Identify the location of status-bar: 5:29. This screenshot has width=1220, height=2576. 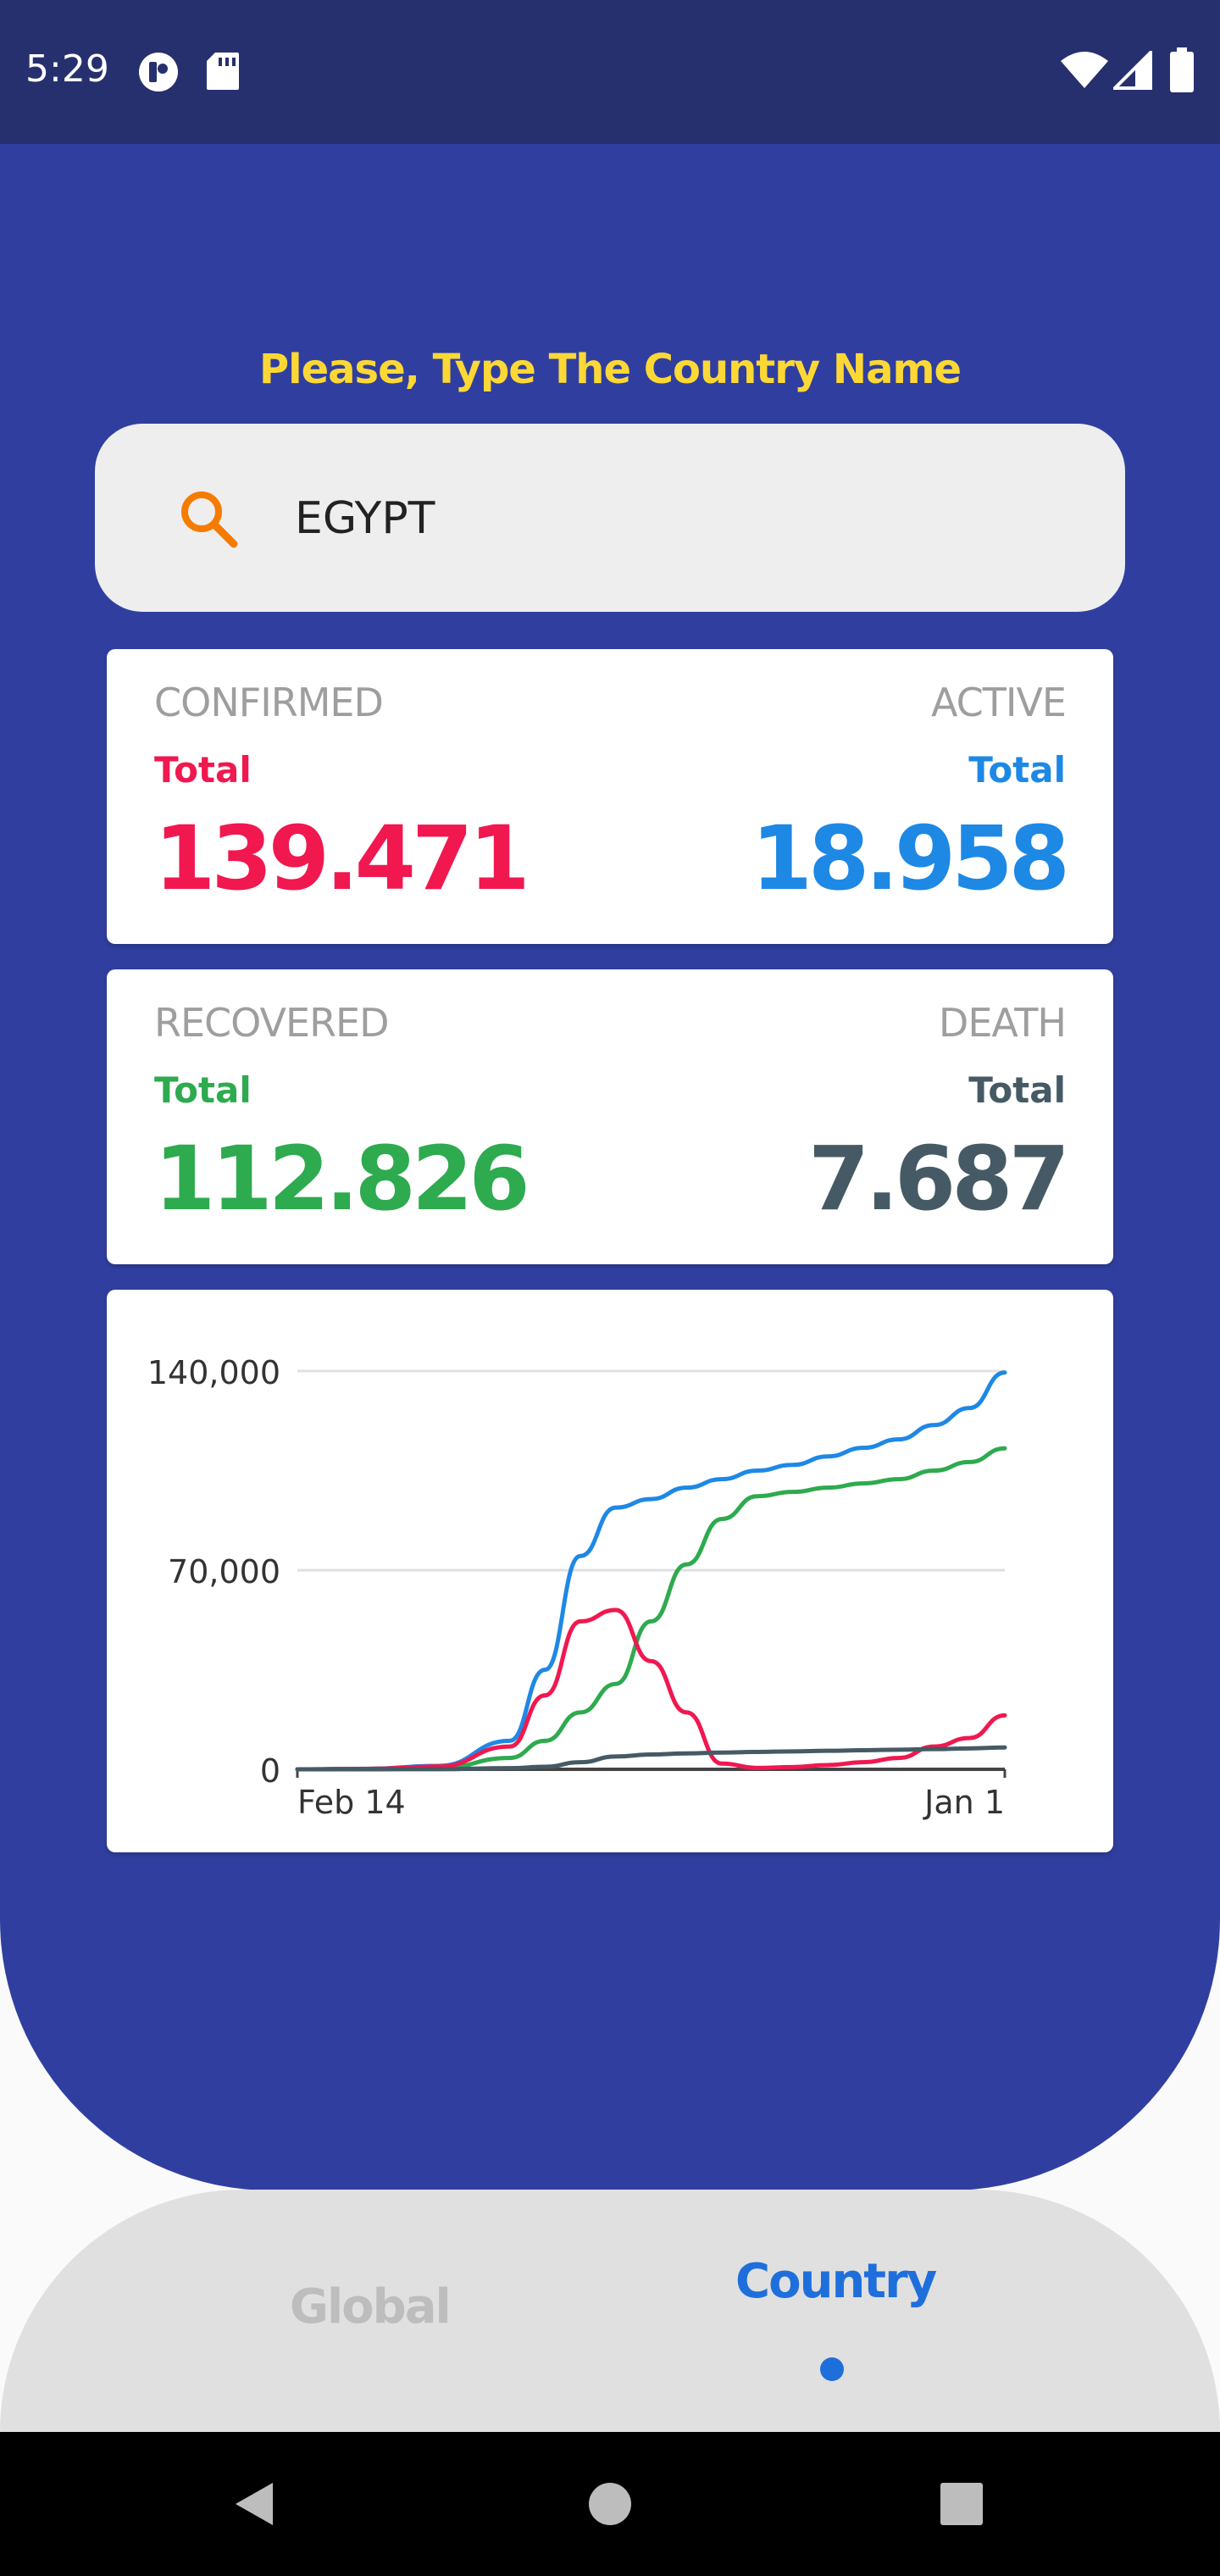
(610, 72).